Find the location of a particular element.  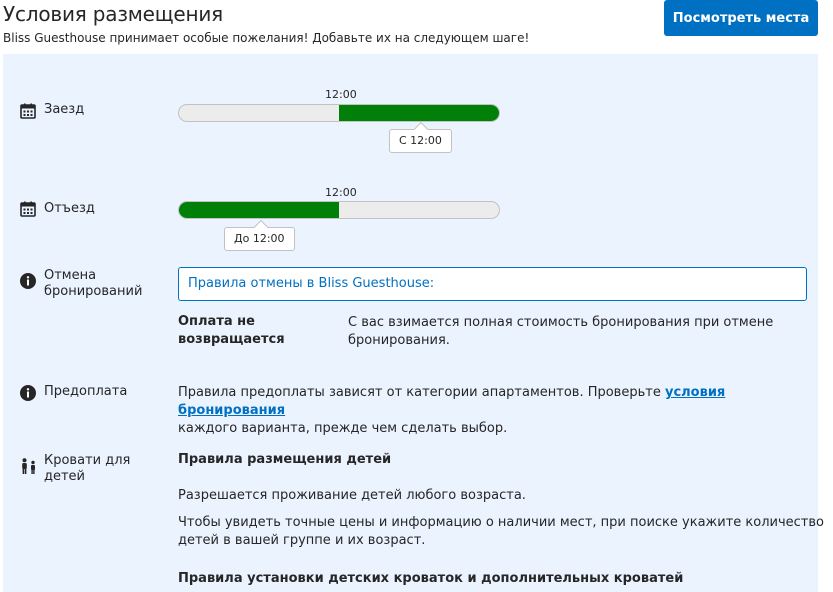

child-rule-prices-line2: детей в вашей группе и их возраст. is located at coordinates (302, 540).